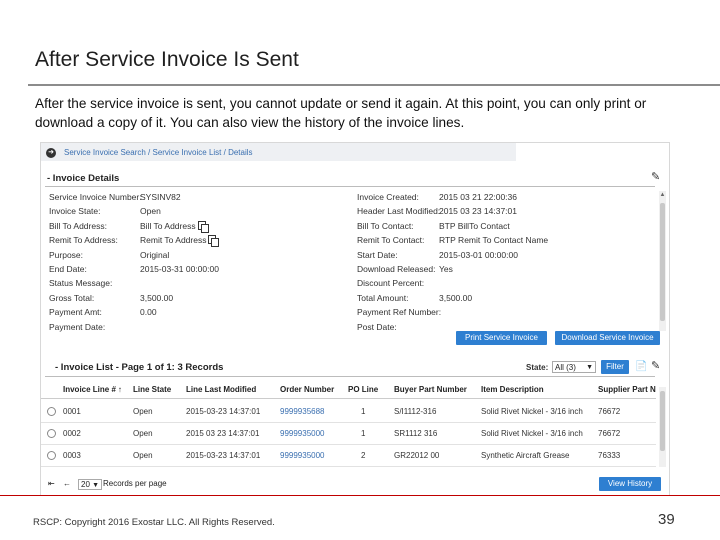  What do you see at coordinates (167, 59) in the screenshot?
I see `slide-title: After Service Invoice Is Sent` at bounding box center [167, 59].